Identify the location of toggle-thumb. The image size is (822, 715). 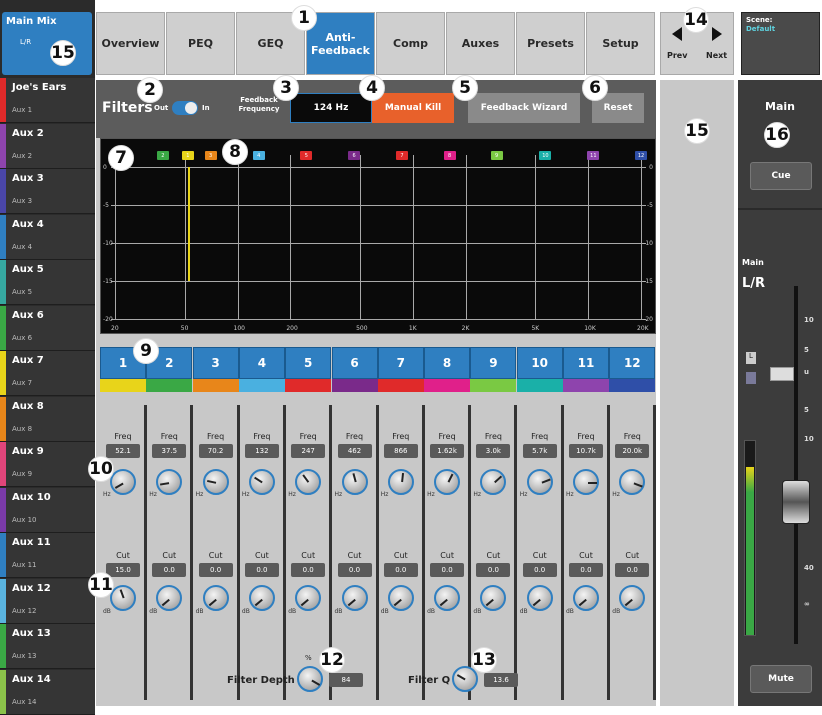
(191, 108).